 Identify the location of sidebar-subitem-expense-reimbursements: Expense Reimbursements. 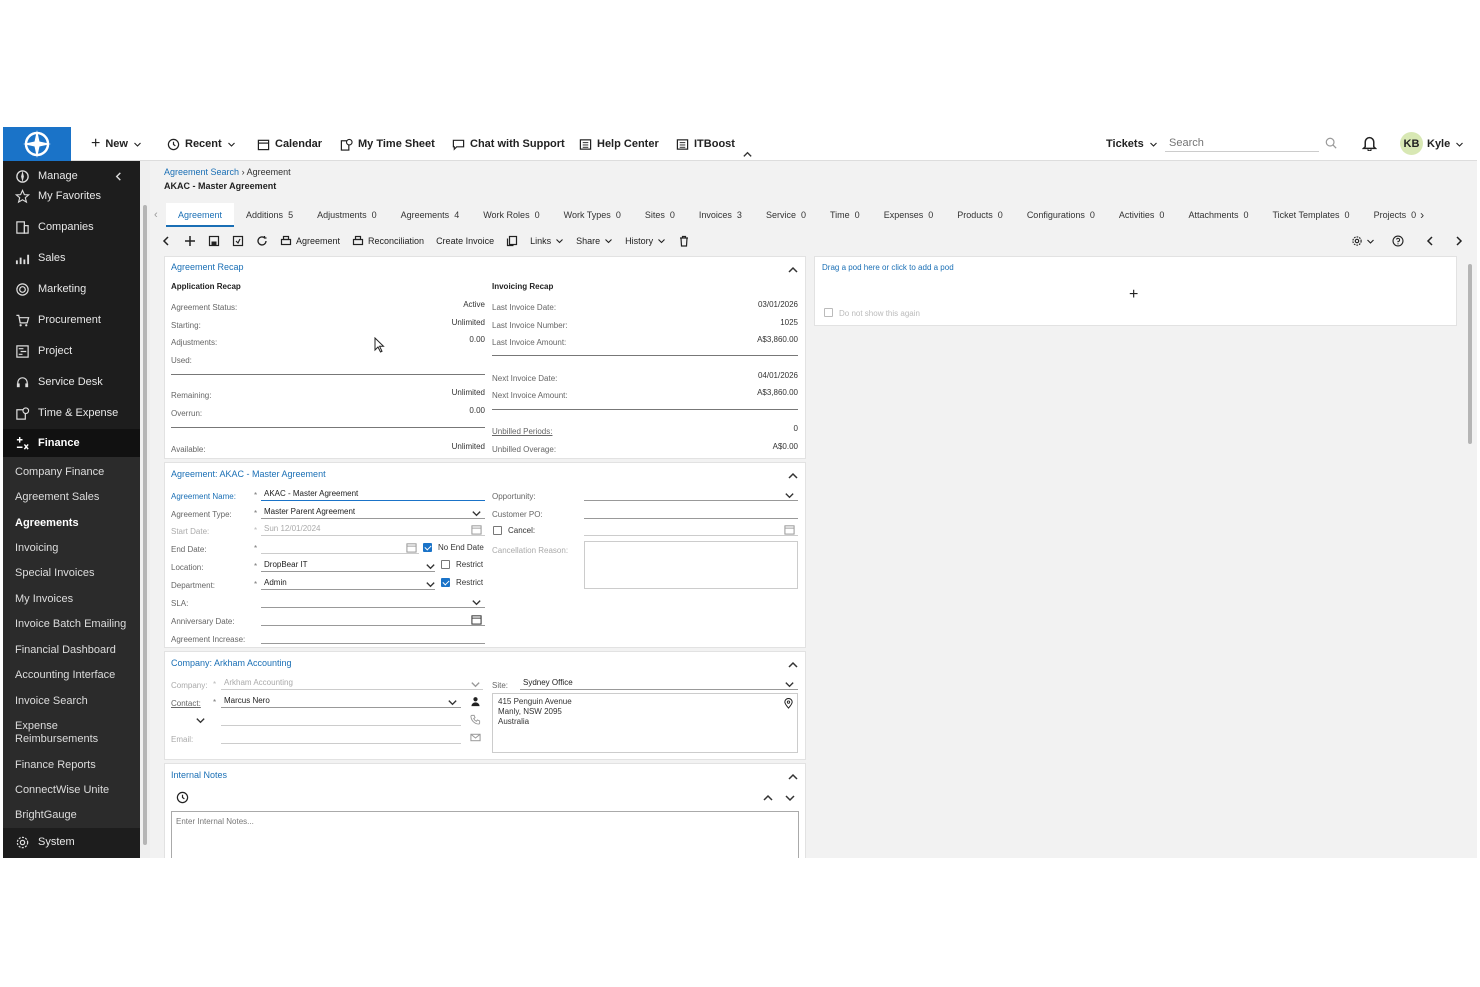
(58, 733).